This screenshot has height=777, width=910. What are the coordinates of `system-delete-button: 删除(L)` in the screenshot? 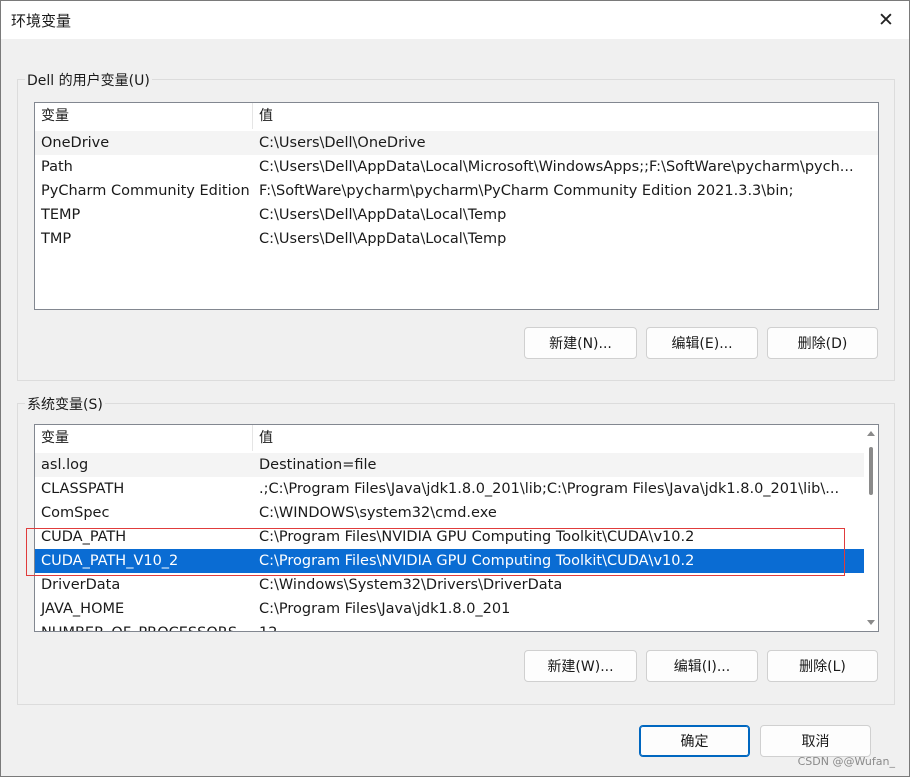 It's located at (822, 666).